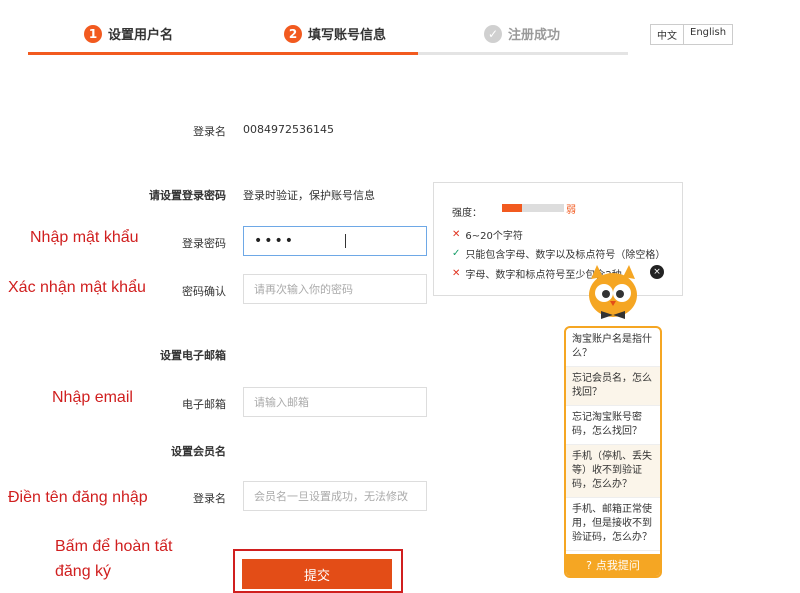 The image size is (800, 593). I want to click on rule-length: ✕ 6~20个字符, so click(487, 234).